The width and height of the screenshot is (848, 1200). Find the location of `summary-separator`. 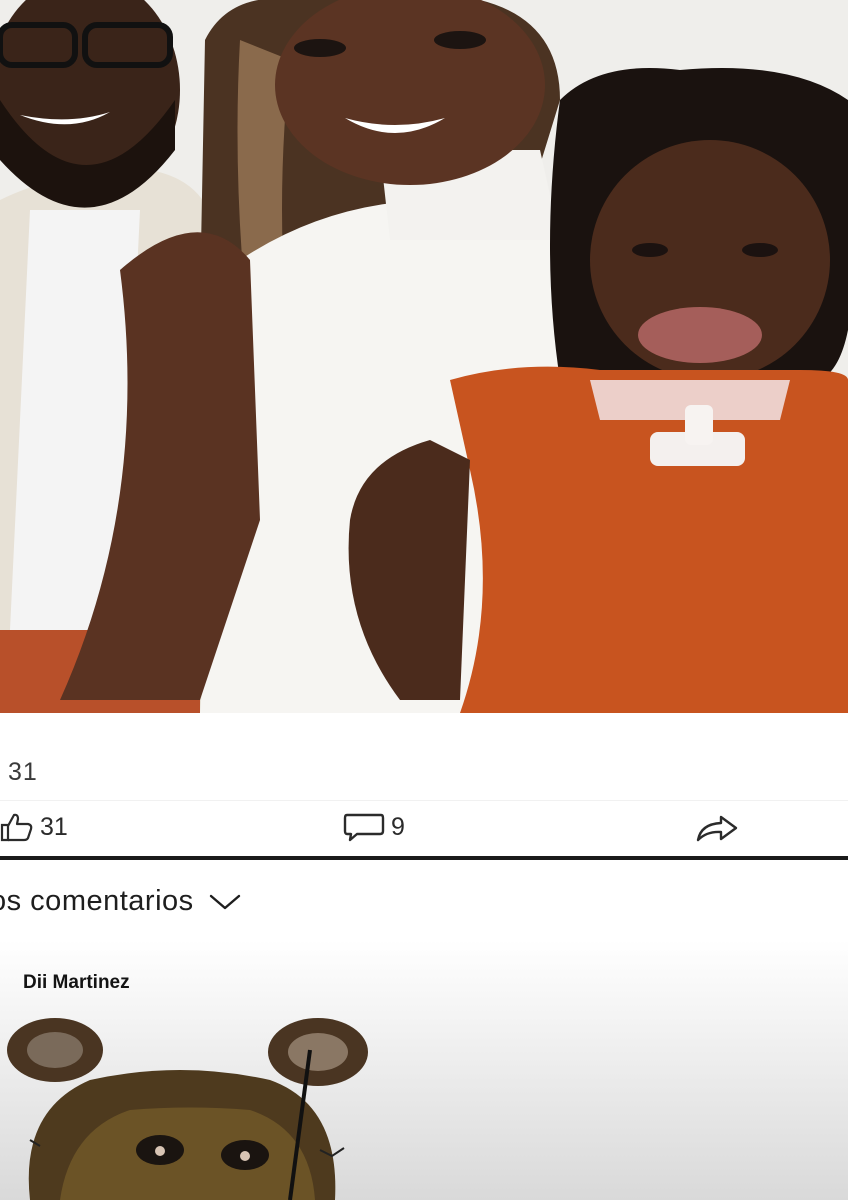

summary-separator is located at coordinates (424, 800).